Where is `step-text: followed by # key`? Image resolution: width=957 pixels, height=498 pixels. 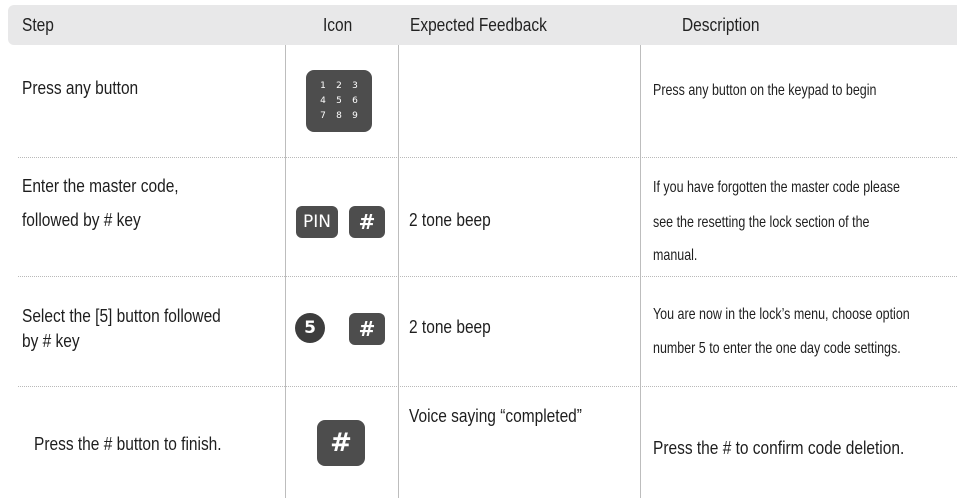 step-text: followed by # key is located at coordinates (81, 220).